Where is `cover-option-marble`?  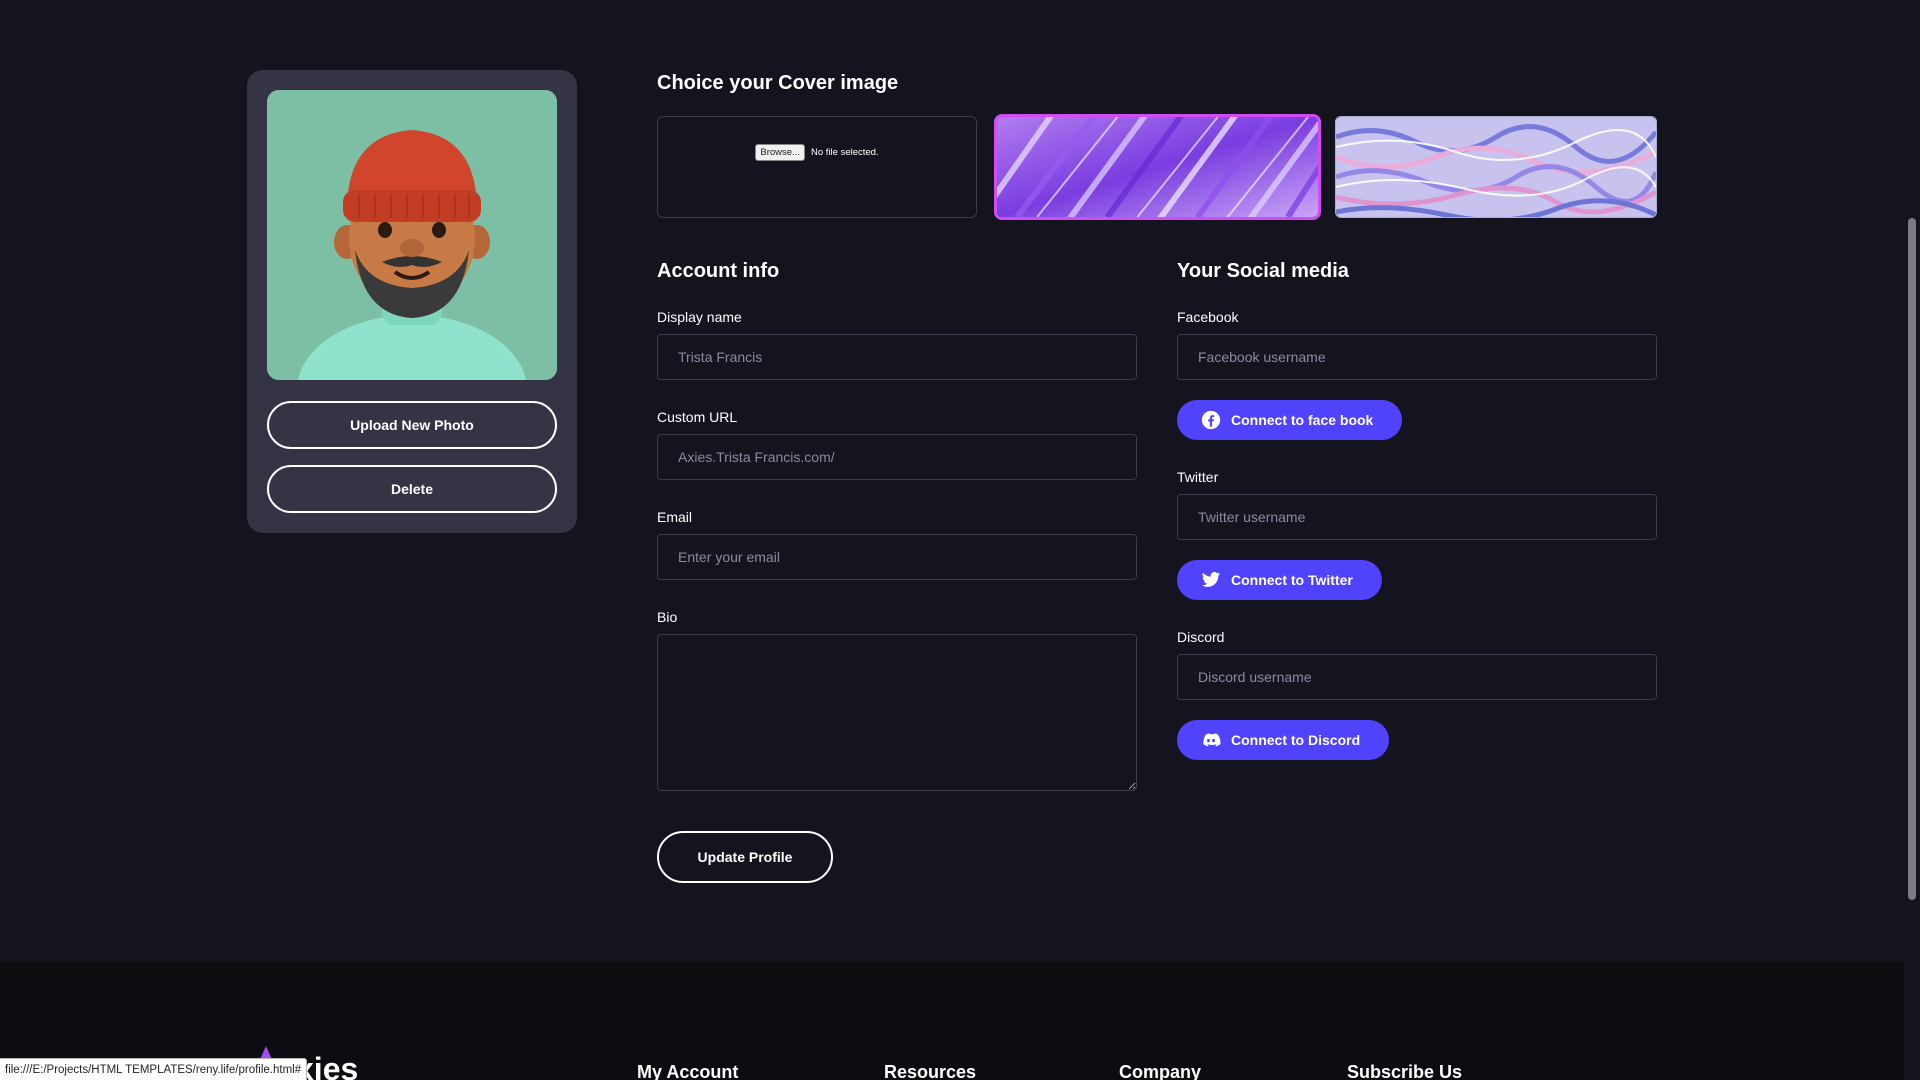
cover-option-marble is located at coordinates (1496, 167).